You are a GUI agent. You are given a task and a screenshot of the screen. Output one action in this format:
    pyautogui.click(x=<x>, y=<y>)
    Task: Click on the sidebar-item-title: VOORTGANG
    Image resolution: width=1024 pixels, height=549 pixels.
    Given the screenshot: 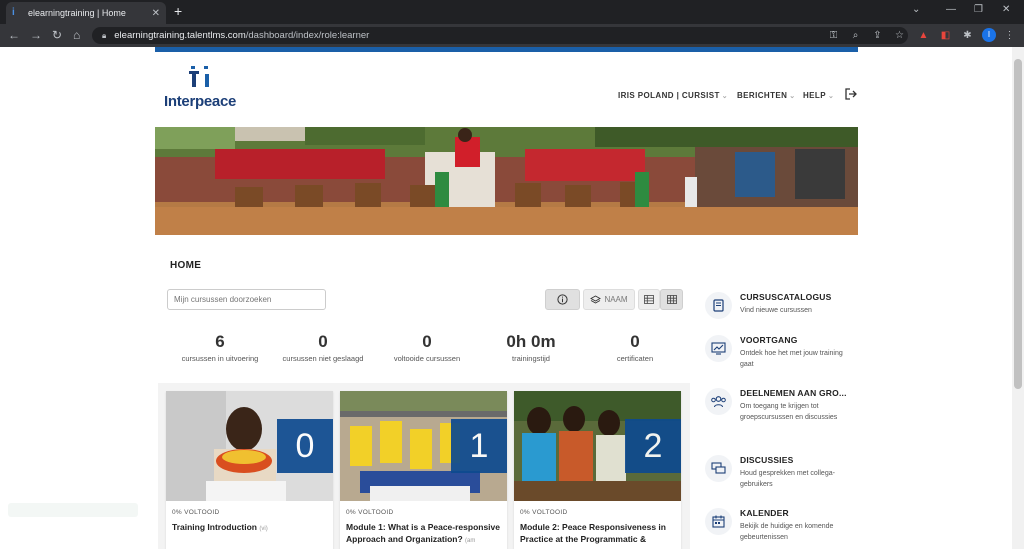 What is the action you would take?
    pyautogui.click(x=769, y=340)
    